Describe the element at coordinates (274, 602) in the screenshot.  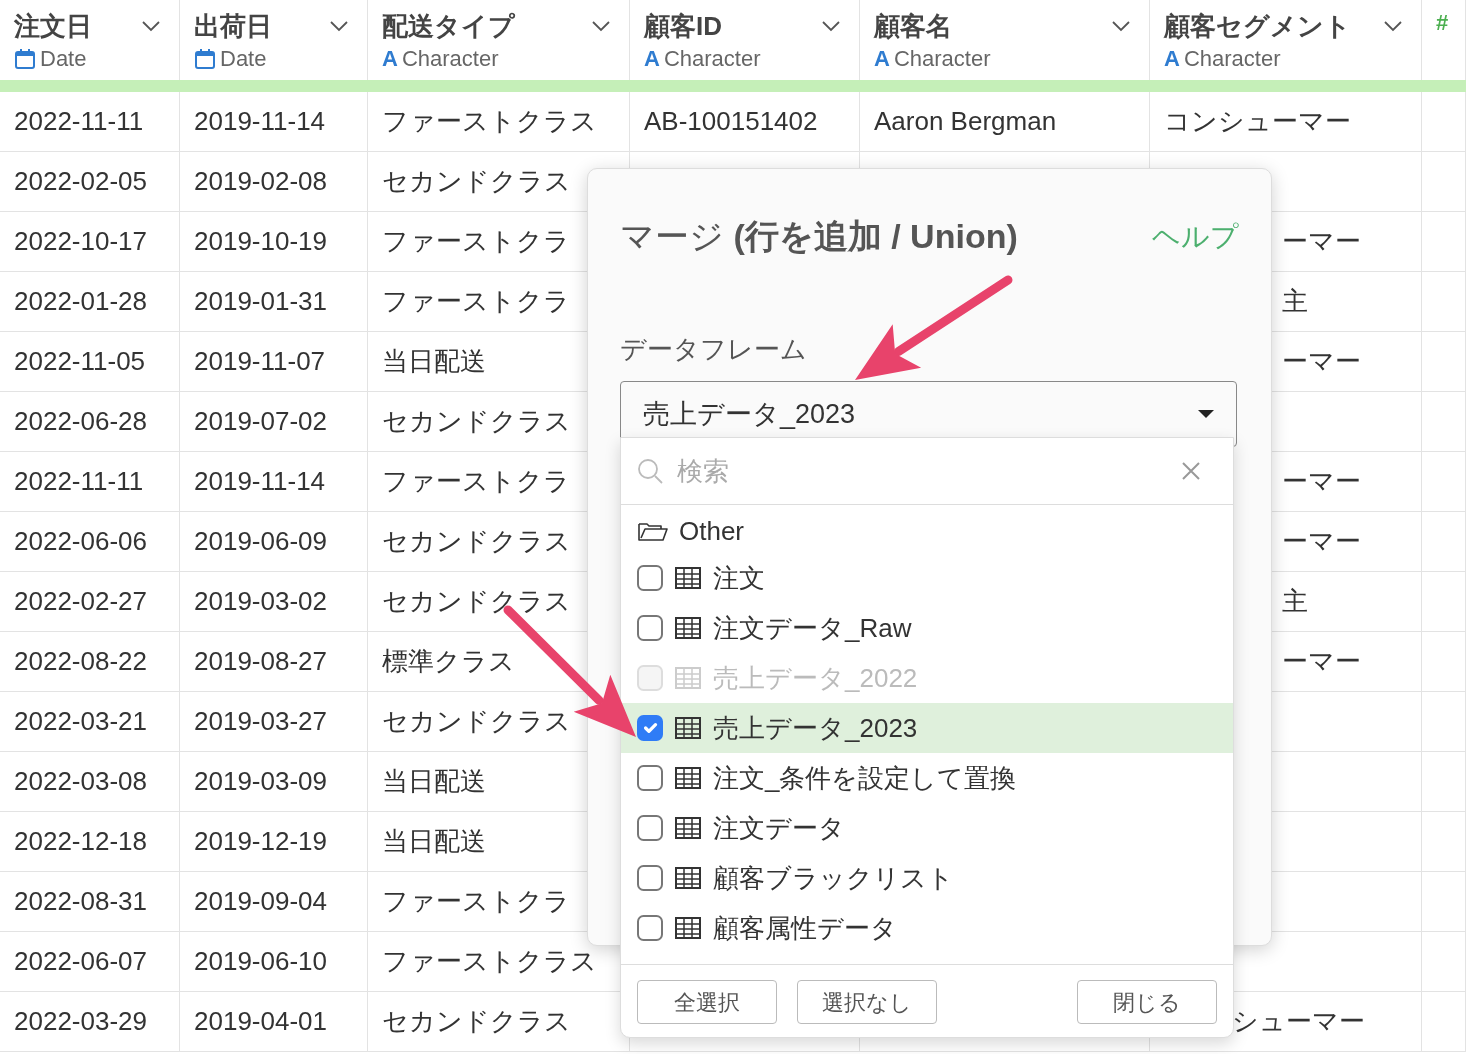
I see `table-cell: 2019-03-02` at that location.